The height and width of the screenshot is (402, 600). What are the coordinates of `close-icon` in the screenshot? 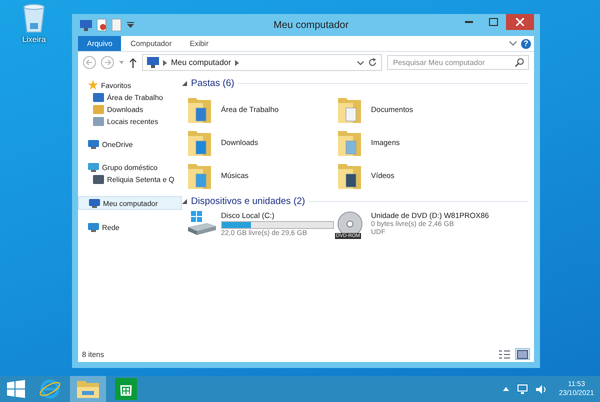 It's located at (520, 22).